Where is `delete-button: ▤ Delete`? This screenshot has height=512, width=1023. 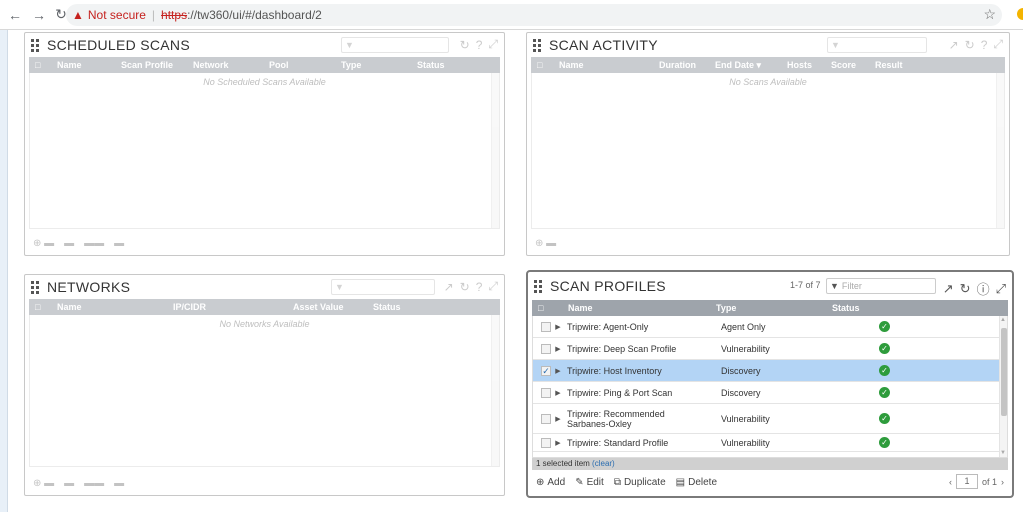
delete-button: ▤ Delete is located at coordinates (696, 482).